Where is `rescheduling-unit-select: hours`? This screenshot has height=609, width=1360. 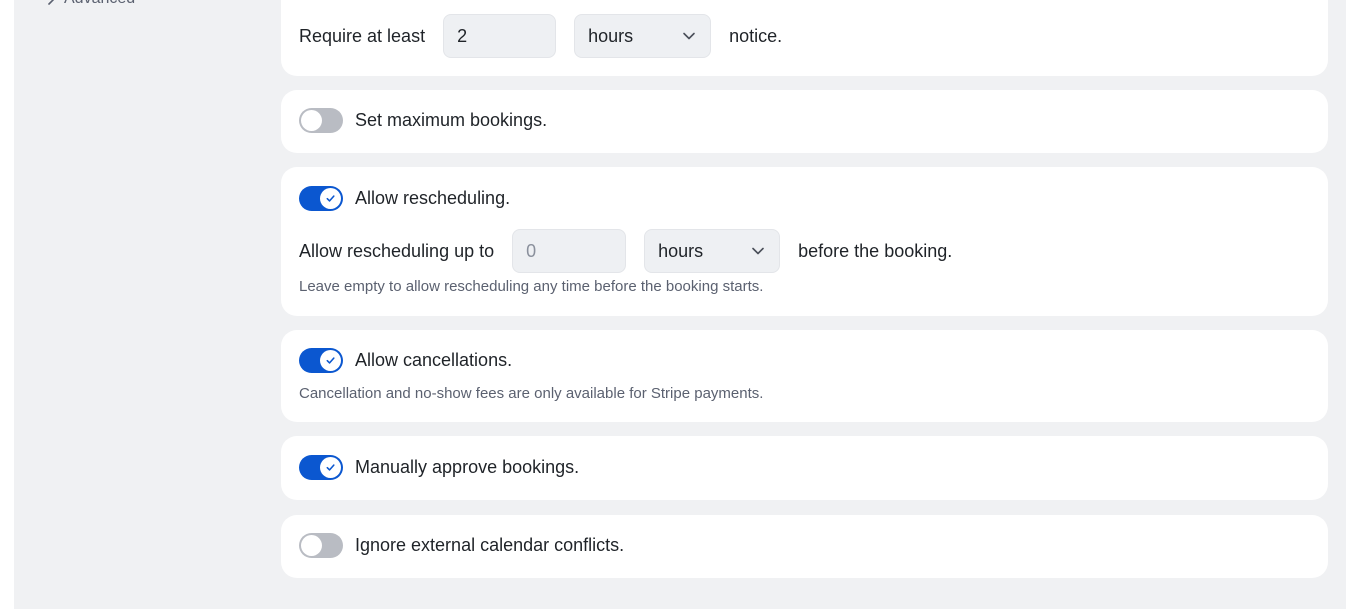 rescheduling-unit-select: hours is located at coordinates (712, 251).